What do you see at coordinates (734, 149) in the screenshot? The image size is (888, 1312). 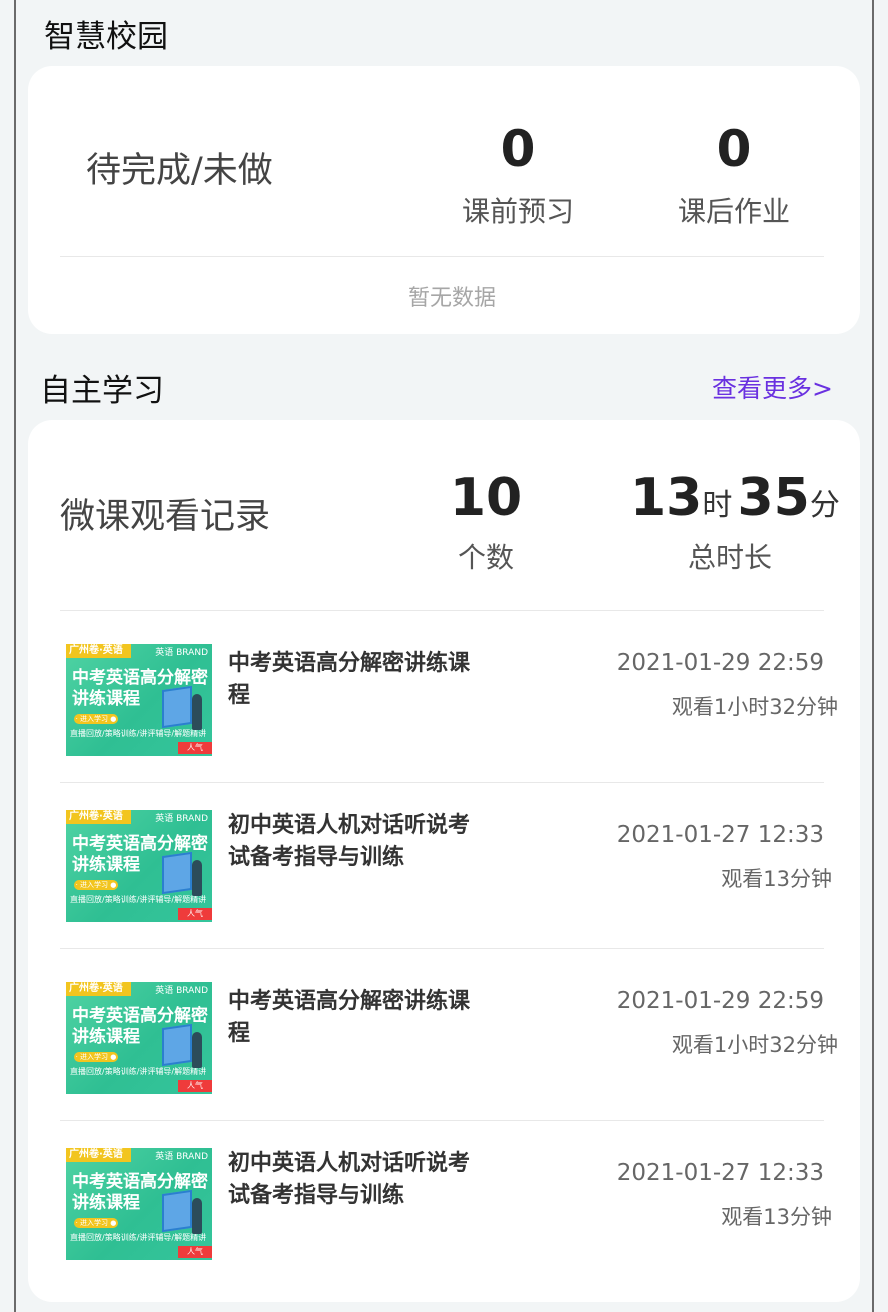 I see `homework-count: 0` at bounding box center [734, 149].